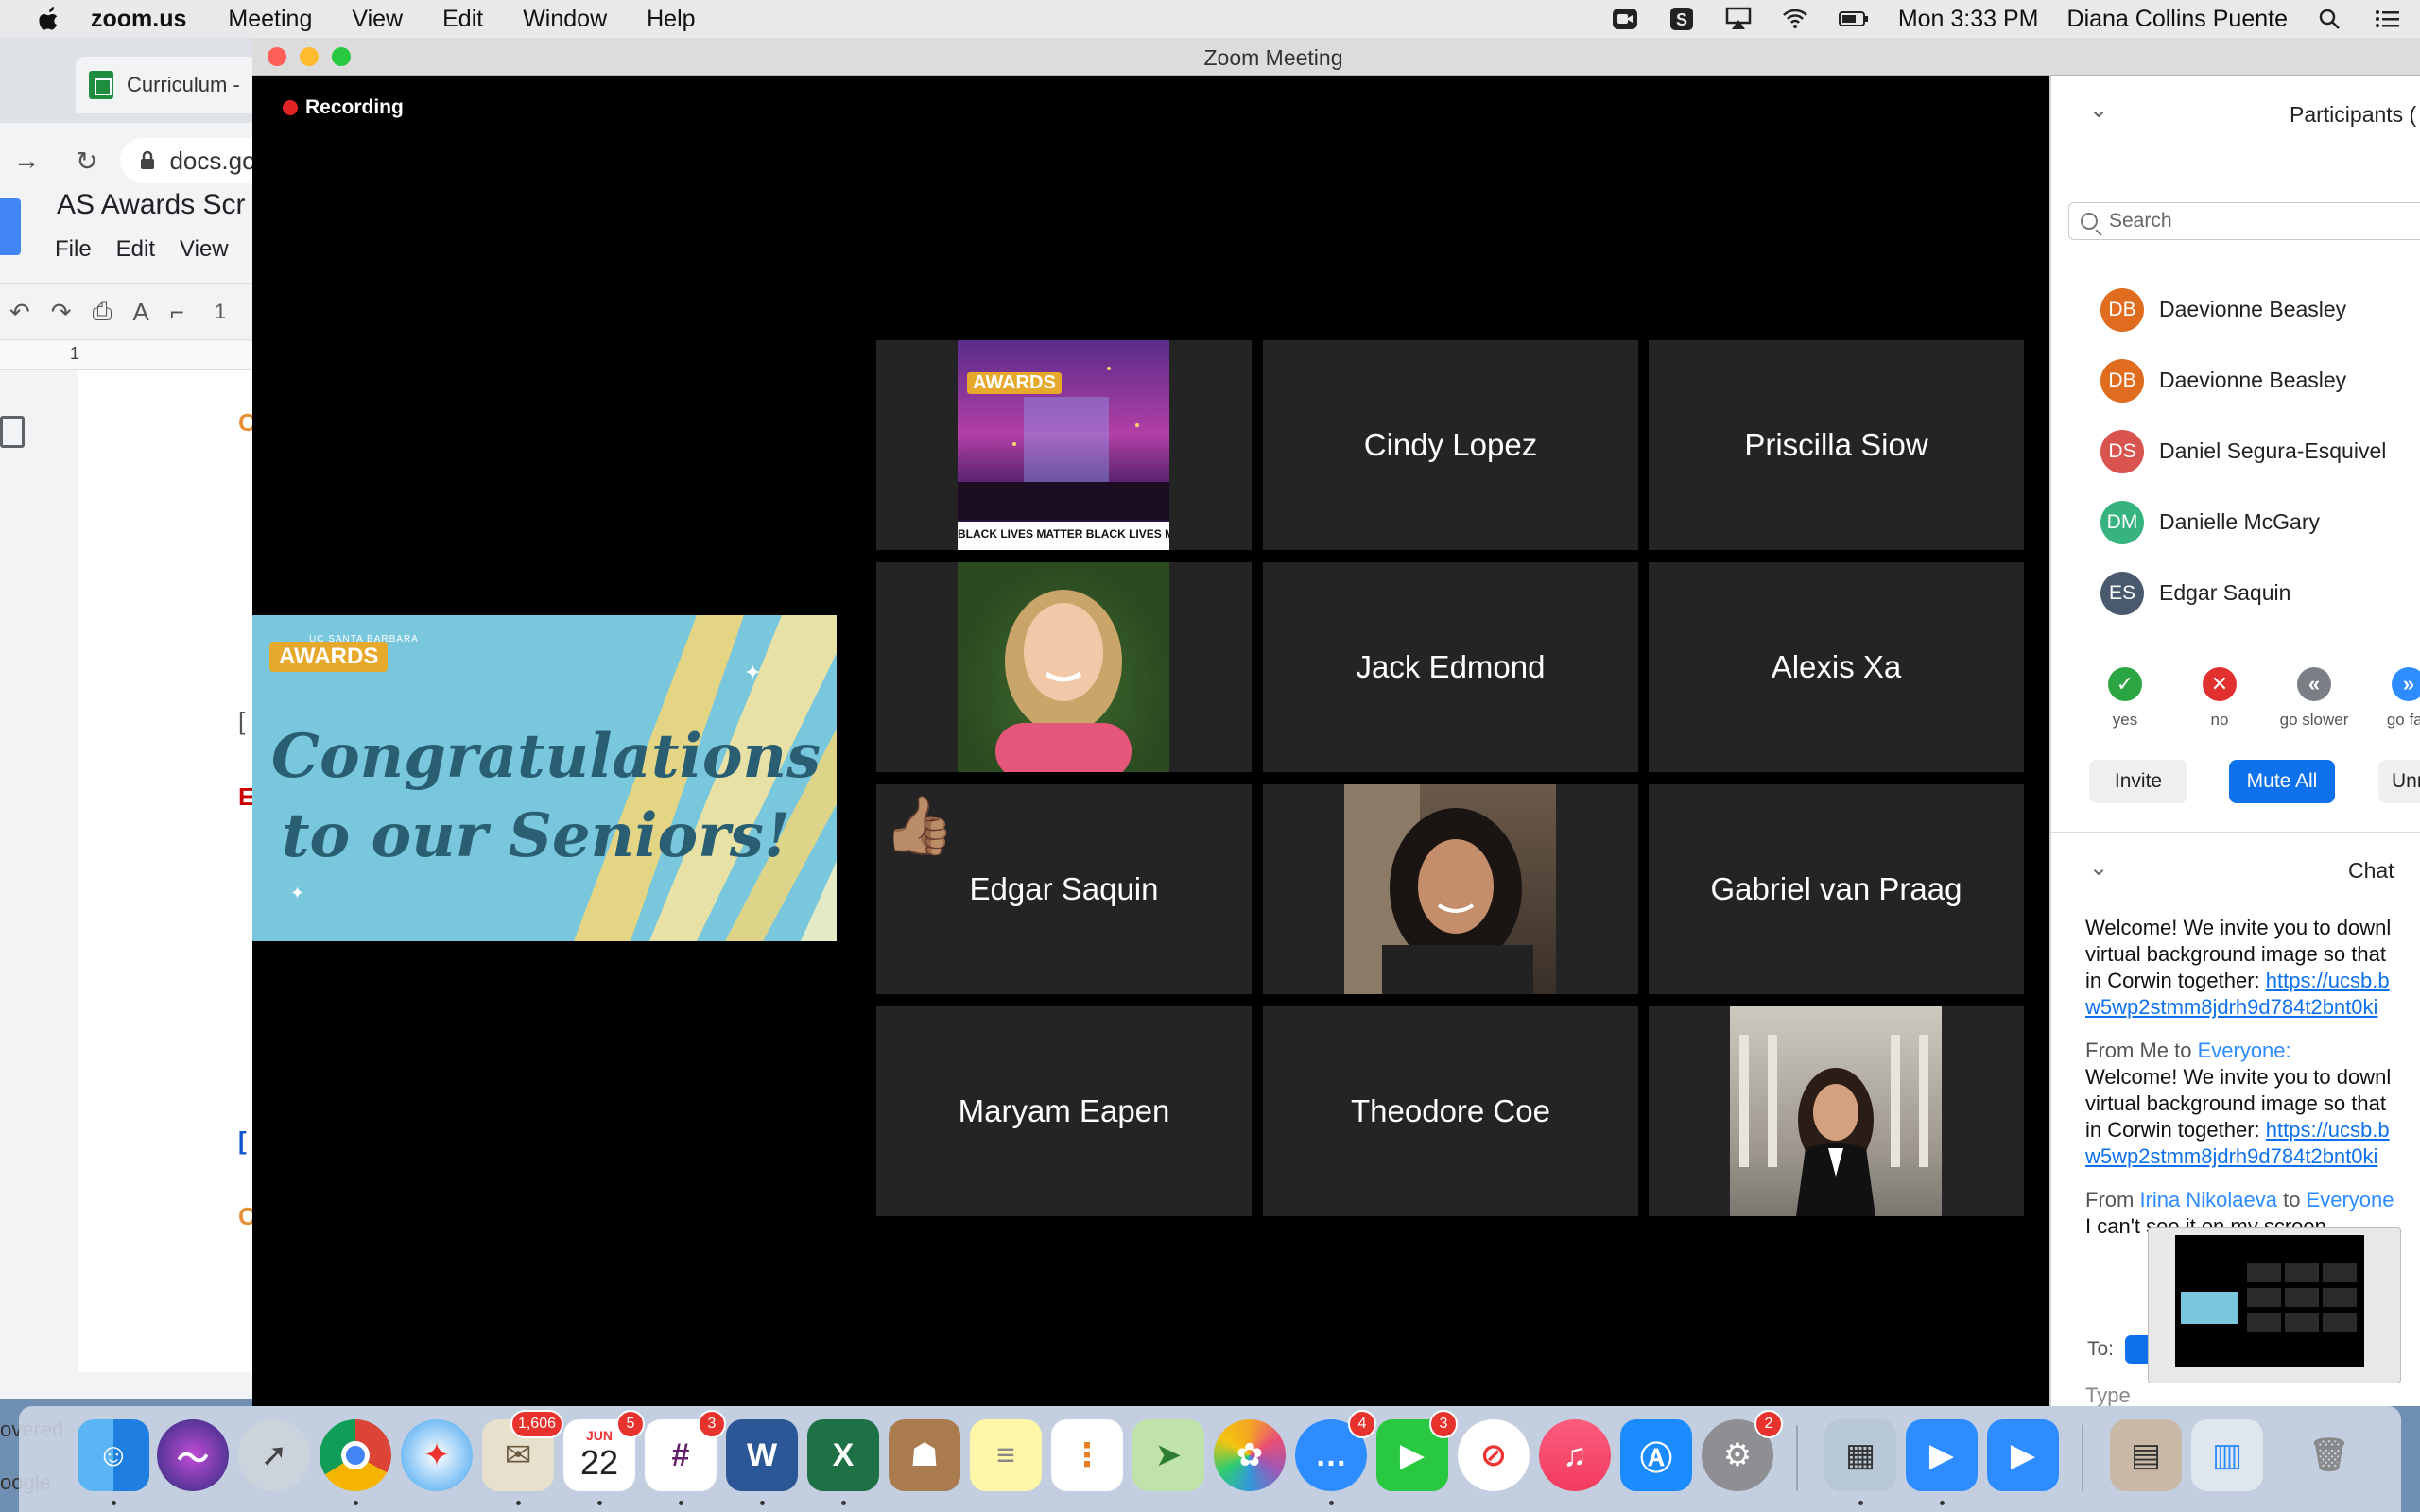 The width and height of the screenshot is (2420, 1512). What do you see at coordinates (1942, 1455) in the screenshot?
I see `zoom-app-icon: ▶` at bounding box center [1942, 1455].